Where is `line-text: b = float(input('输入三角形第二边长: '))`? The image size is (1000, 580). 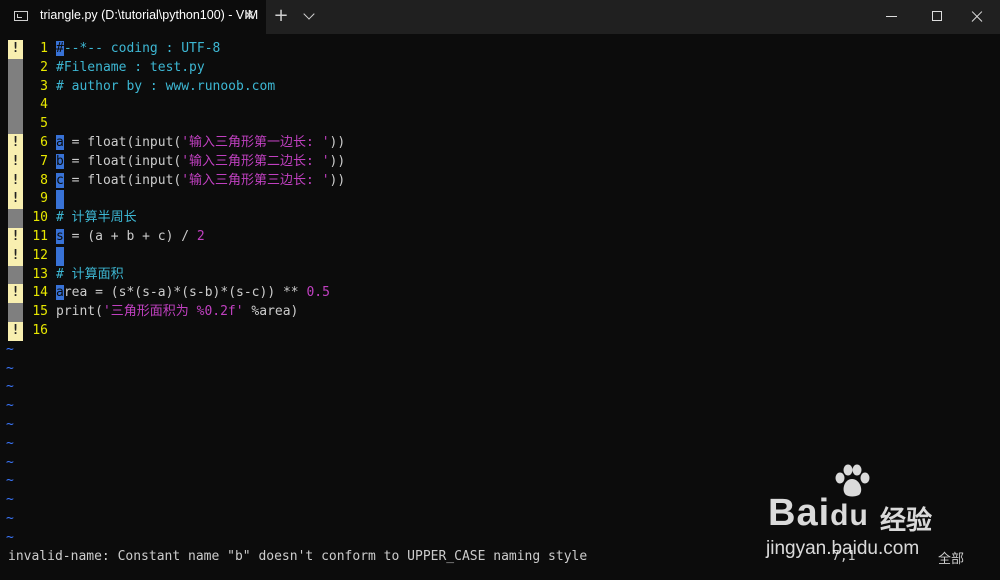 line-text: b = float(input('输入三角形第二边长: ')) is located at coordinates (201, 161).